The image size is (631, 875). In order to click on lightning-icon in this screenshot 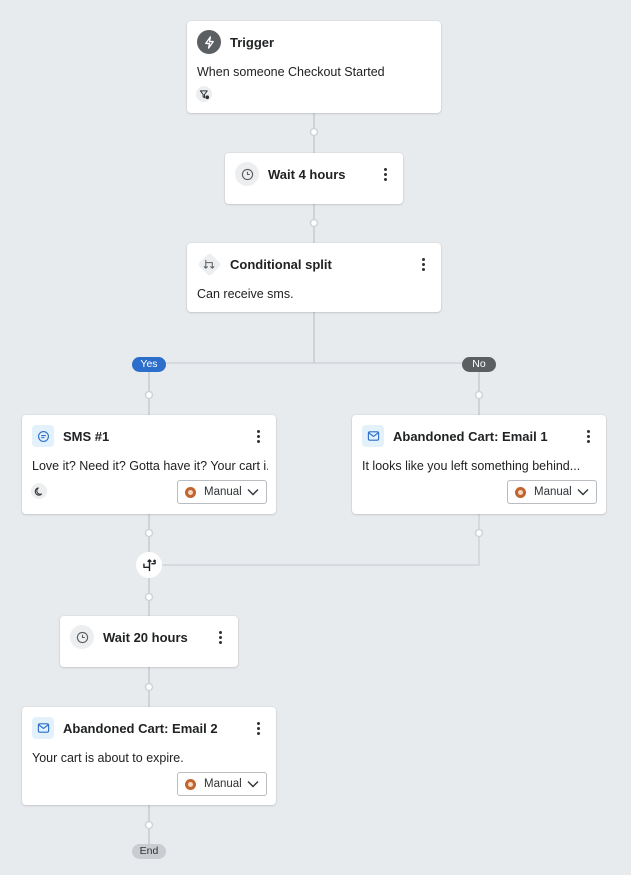, I will do `click(209, 42)`.